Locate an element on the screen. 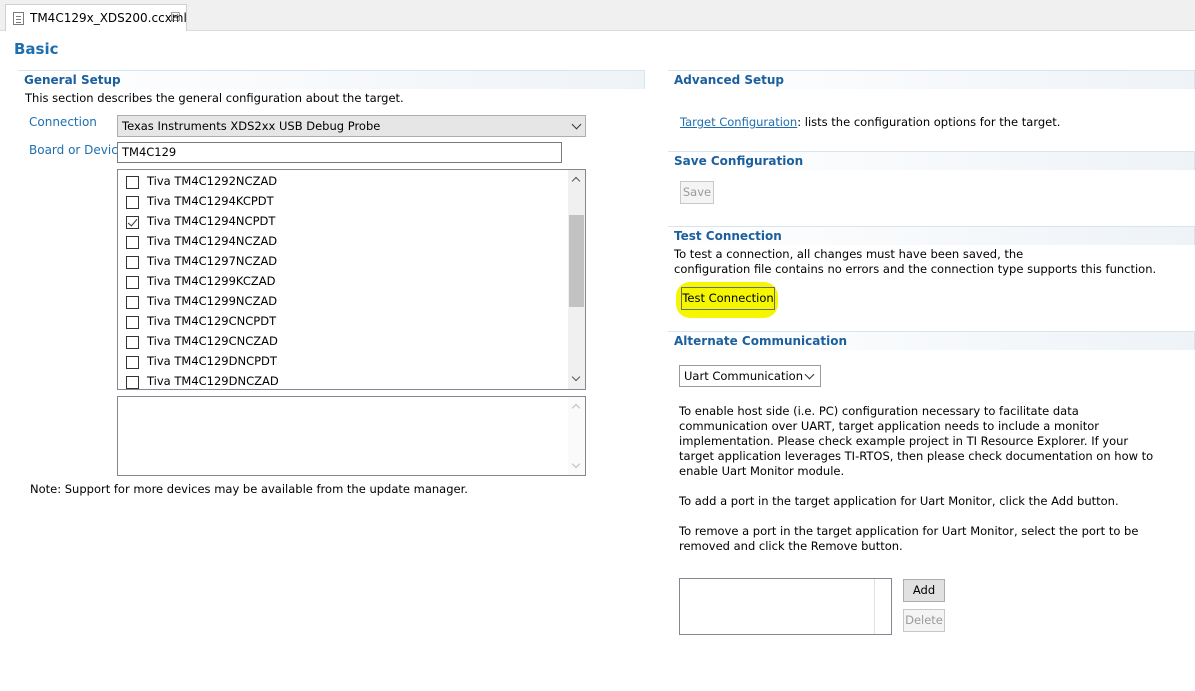 The width and height of the screenshot is (1195, 691). tab-title: TM4C129x_XDS200.ccxml is located at coordinates (108, 18).